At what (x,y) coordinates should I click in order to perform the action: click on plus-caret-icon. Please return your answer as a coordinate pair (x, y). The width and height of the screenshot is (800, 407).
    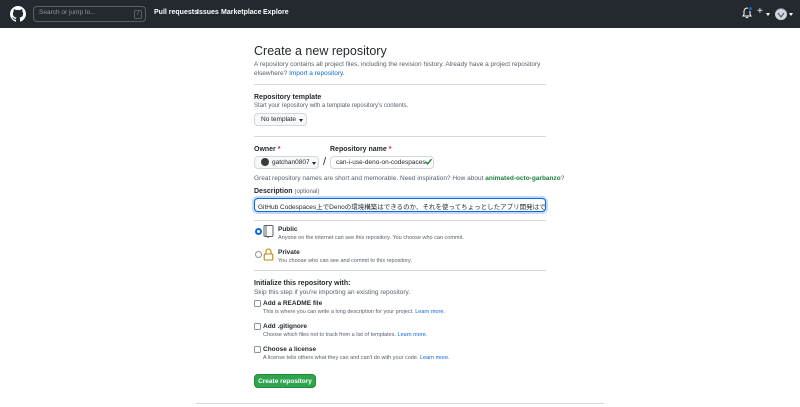
    Looking at the image, I should click on (768, 14).